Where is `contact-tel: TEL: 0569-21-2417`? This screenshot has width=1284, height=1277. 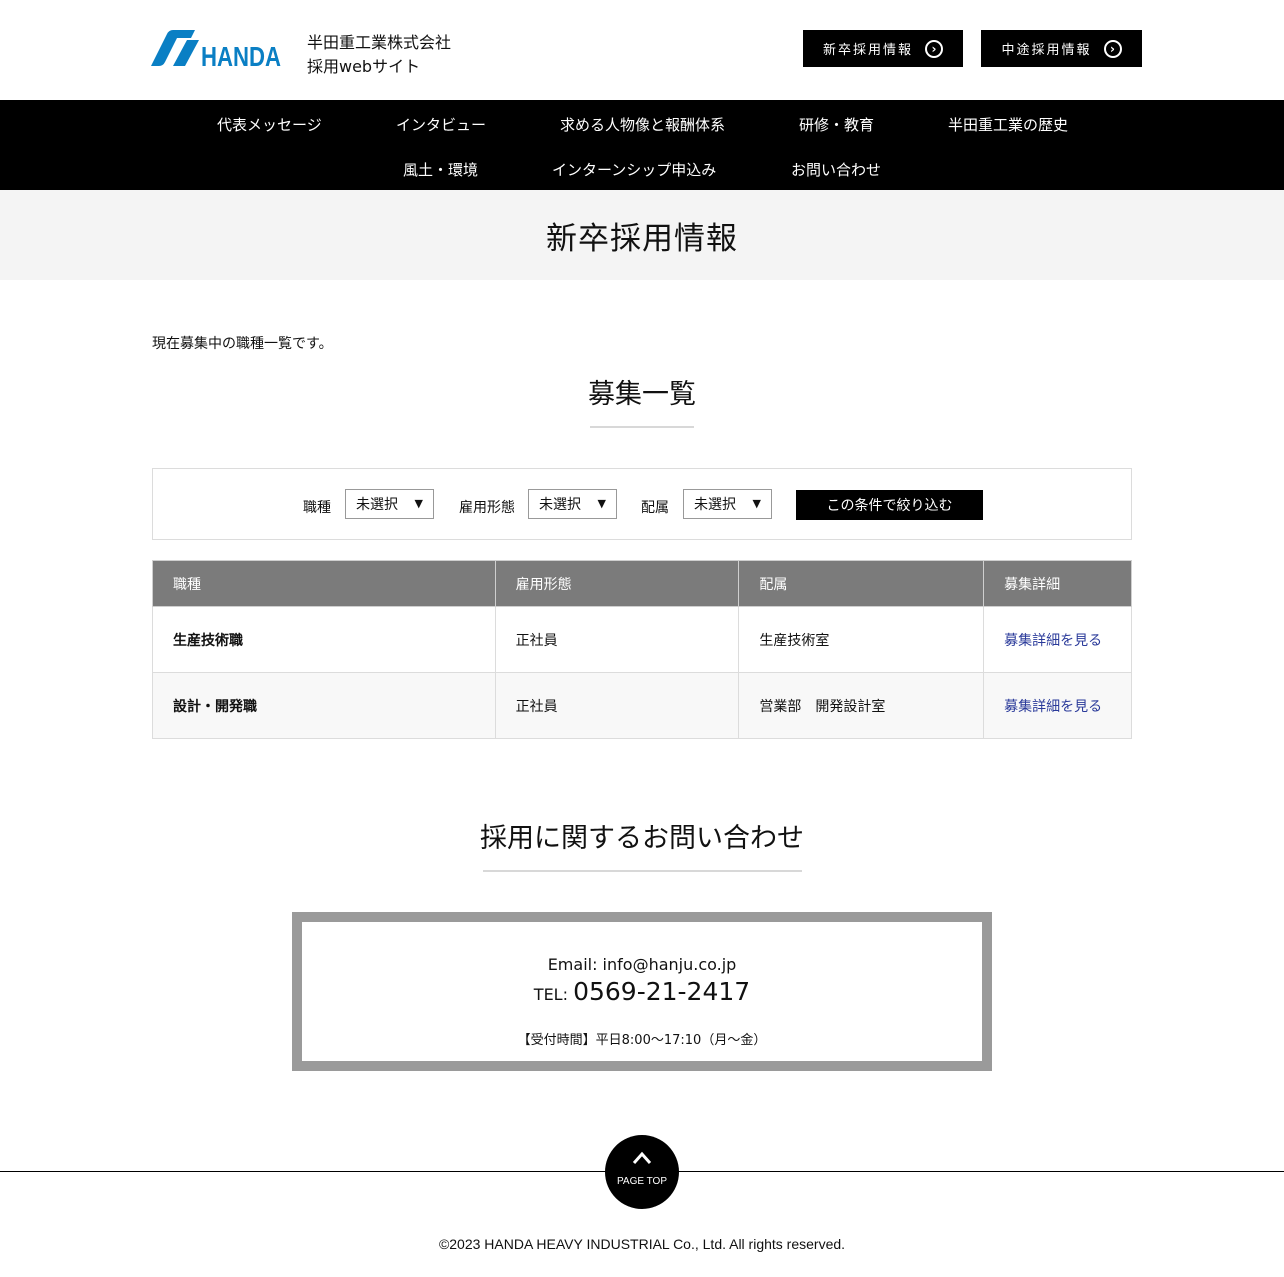 contact-tel: TEL: 0569-21-2417 is located at coordinates (642, 991).